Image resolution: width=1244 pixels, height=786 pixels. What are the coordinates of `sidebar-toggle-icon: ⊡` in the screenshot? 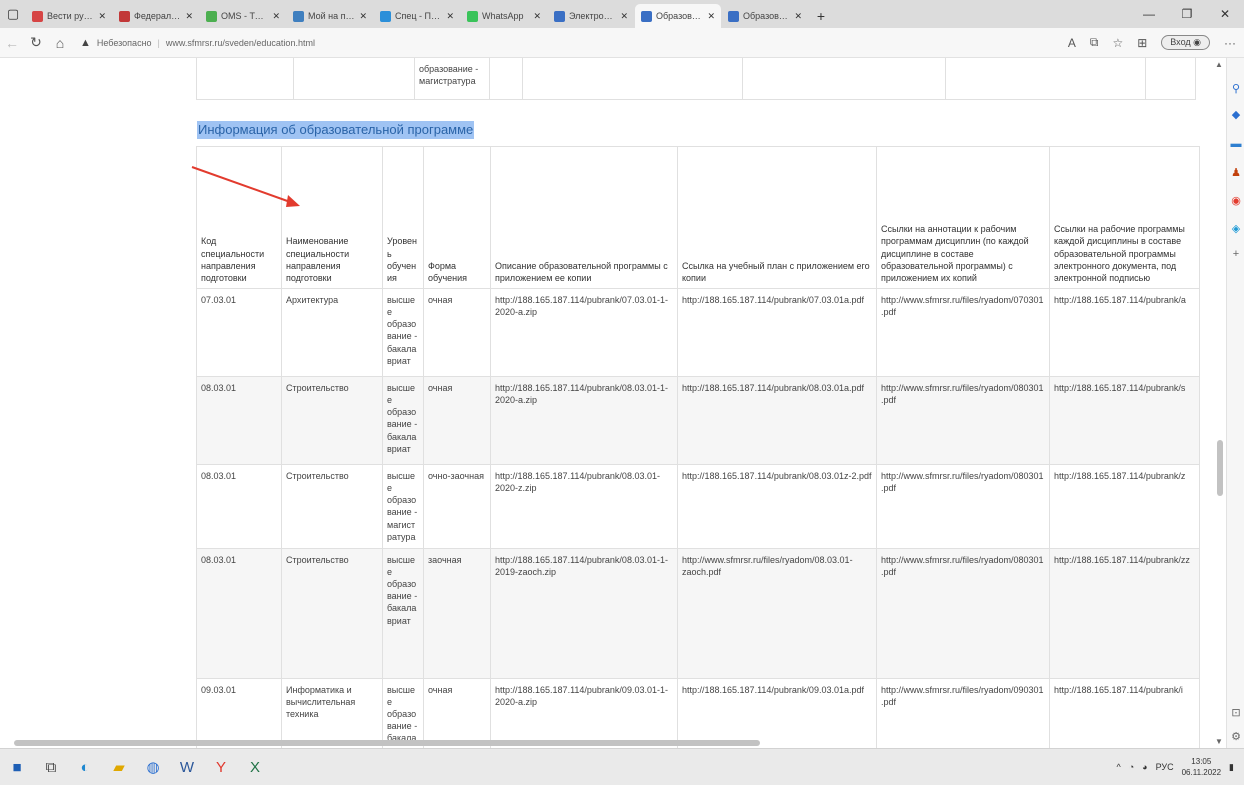 It's located at (1236, 712).